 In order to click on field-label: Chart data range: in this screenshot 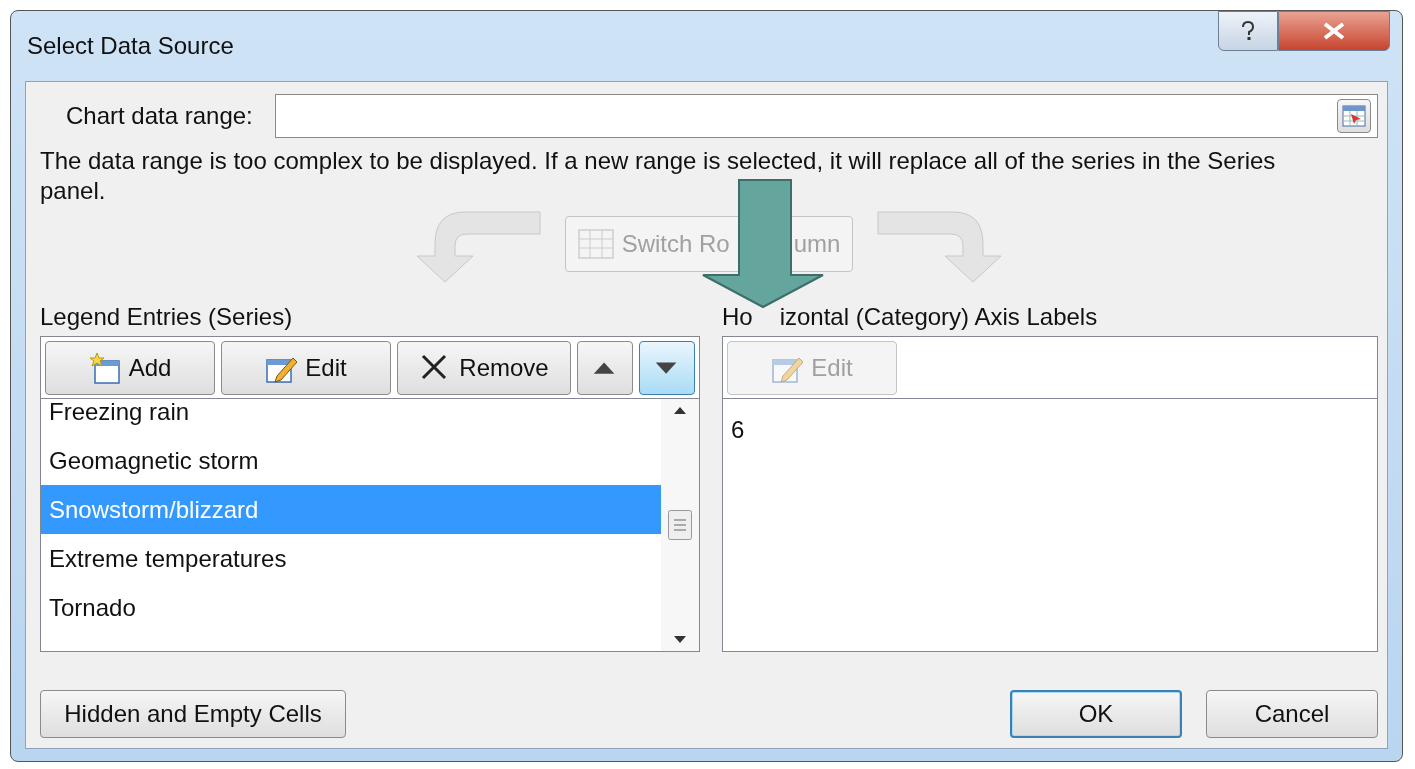, I will do `click(159, 116)`.